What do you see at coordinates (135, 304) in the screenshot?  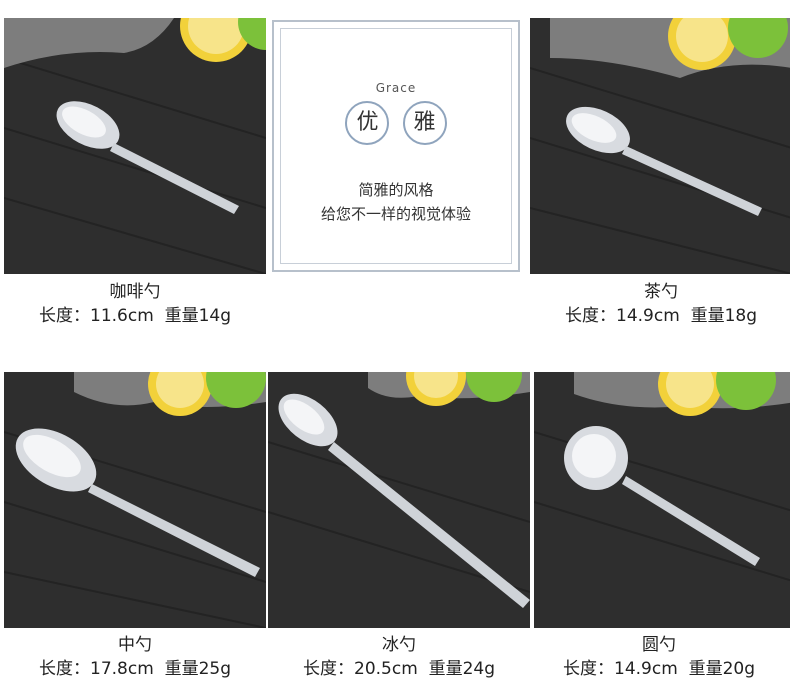 I see `caption-coffee-spoon: 咖啡勺 长度：11.6cm 重量14g` at bounding box center [135, 304].